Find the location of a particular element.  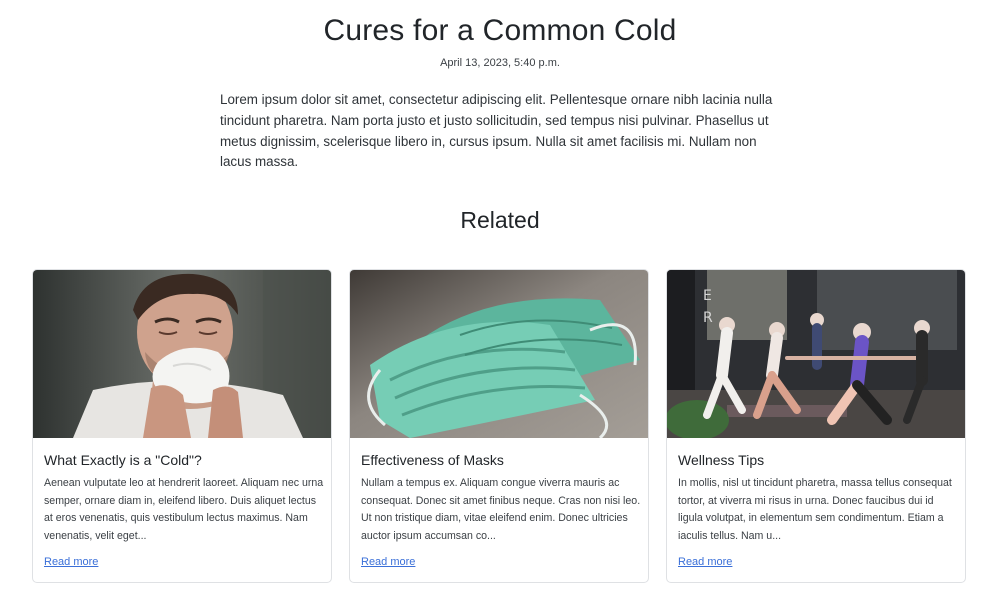

post-date: April 13, 2023, 5:40 p.m. is located at coordinates (500, 63).